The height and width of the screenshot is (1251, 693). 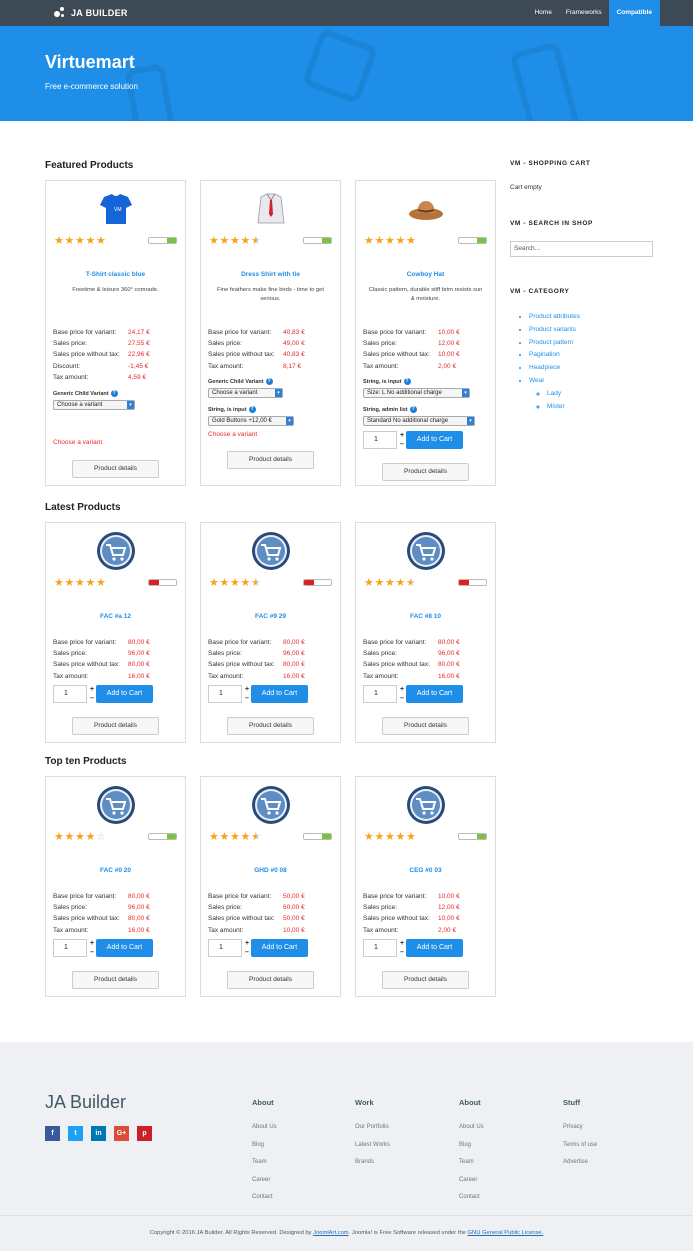 I want to click on footer-link: Latest Works, so click(x=372, y=1146).